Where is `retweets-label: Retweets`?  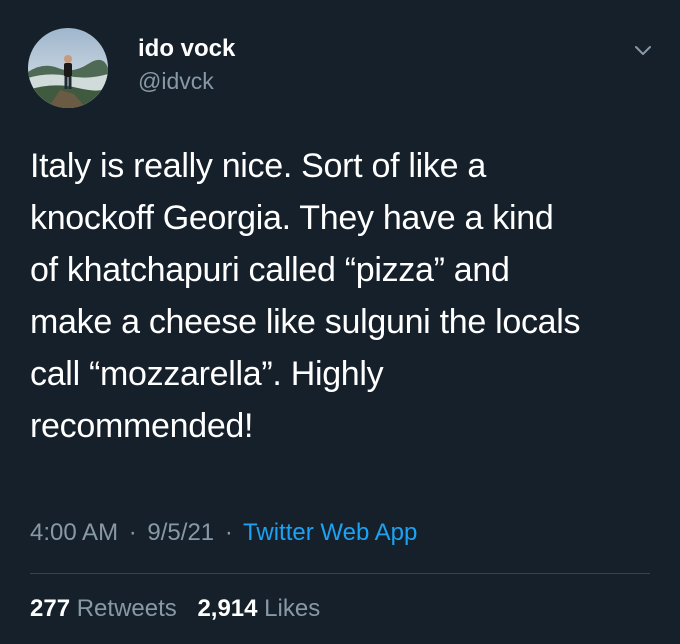 retweets-label: Retweets is located at coordinates (126, 608).